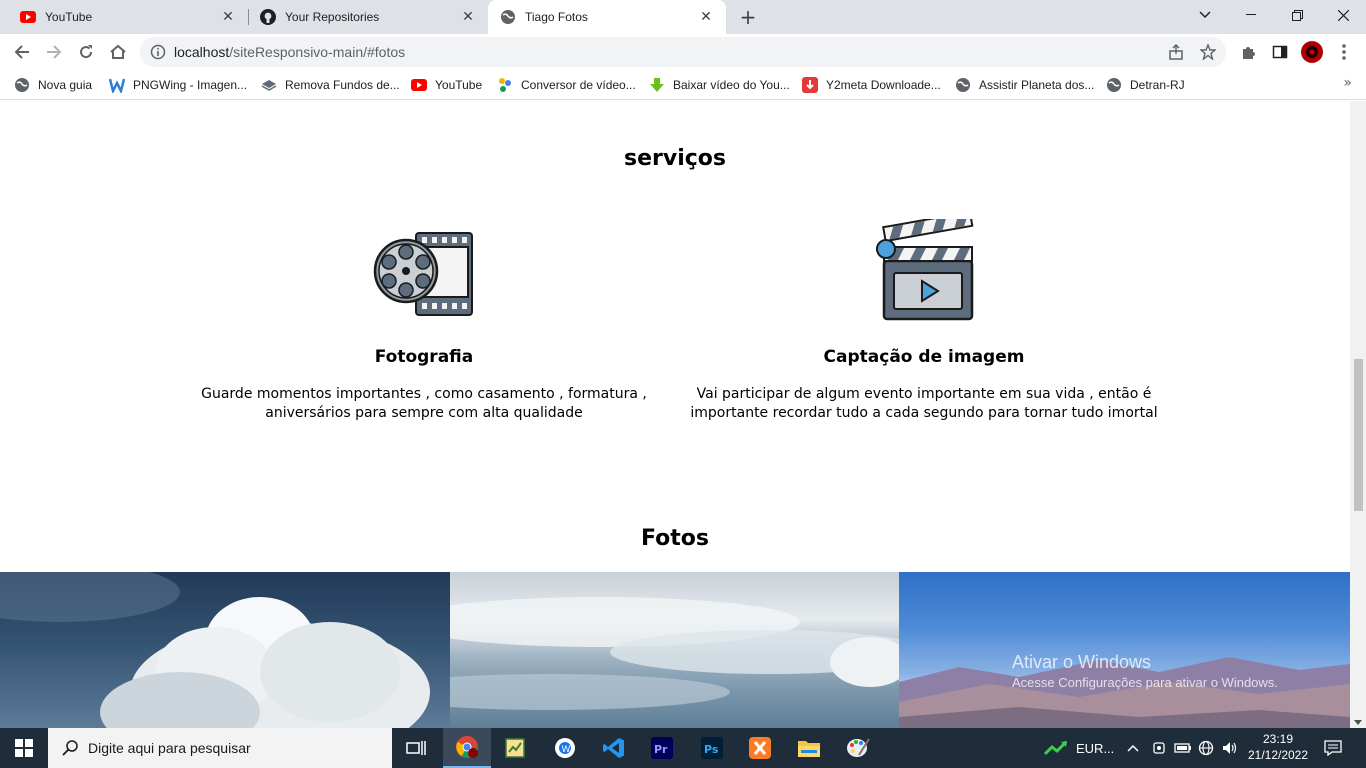 This screenshot has width=1366, height=768. What do you see at coordinates (924, 266) in the screenshot?
I see `clapperboard-icon` at bounding box center [924, 266].